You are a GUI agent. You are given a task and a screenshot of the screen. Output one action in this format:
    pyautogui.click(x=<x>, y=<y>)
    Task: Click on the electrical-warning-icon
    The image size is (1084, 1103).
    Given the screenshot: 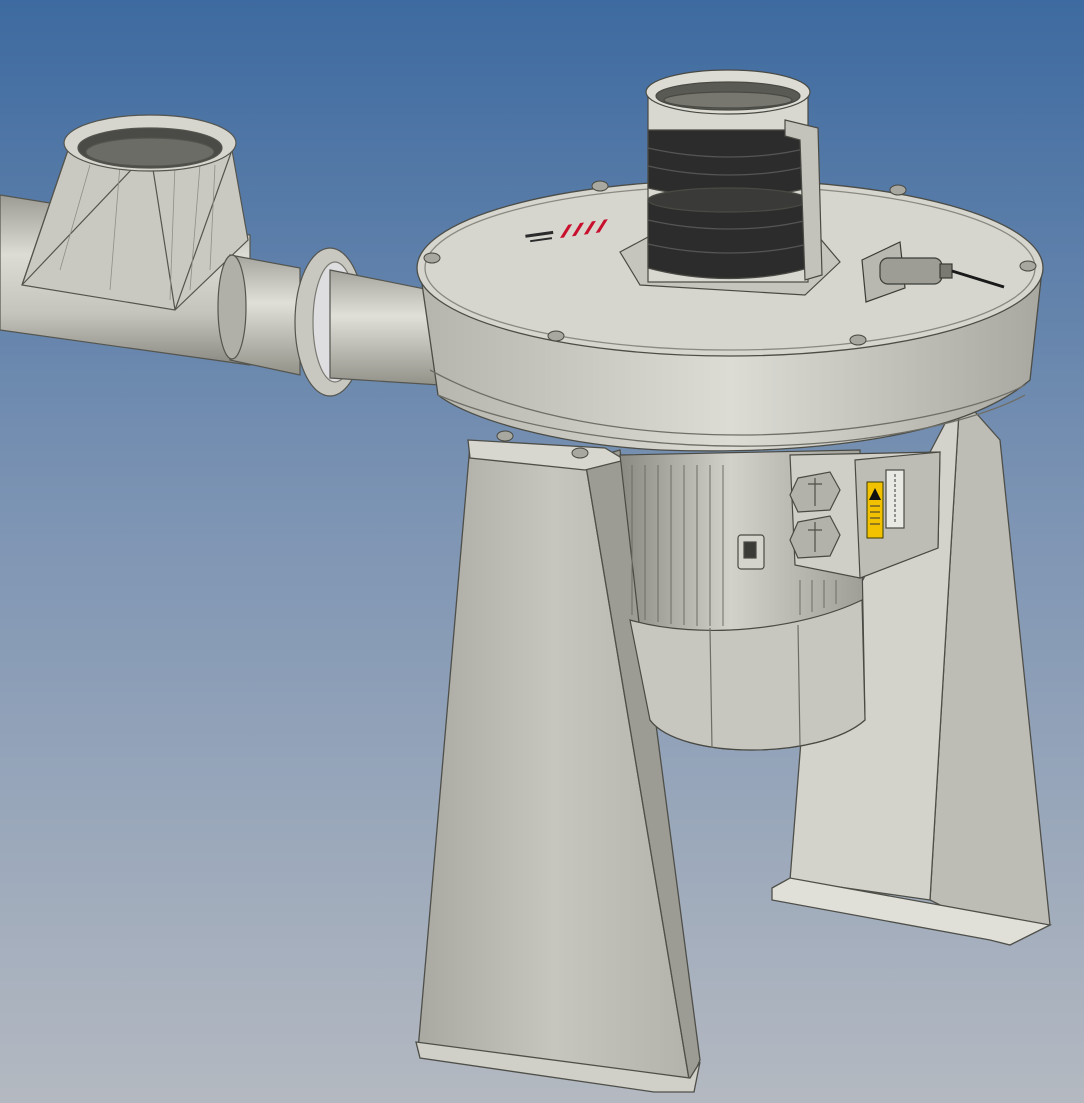 What is the action you would take?
    pyautogui.click(x=875, y=510)
    